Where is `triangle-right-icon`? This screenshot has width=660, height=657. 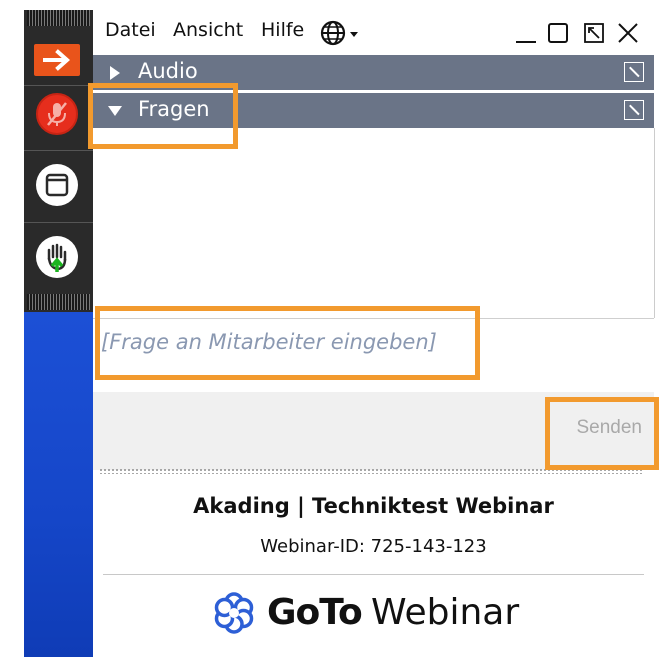
triangle-right-icon is located at coordinates (115, 73).